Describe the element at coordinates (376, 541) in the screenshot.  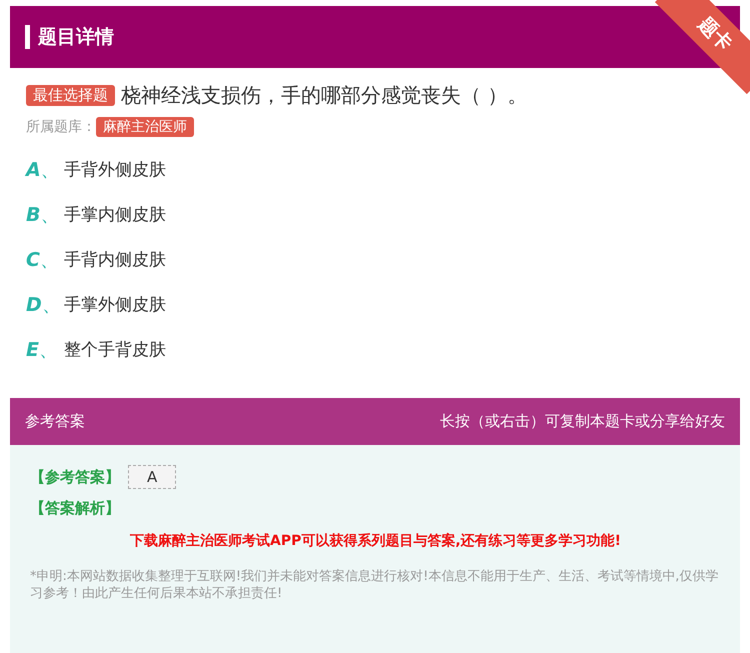
I see `app-promo-text: 下载麻醉主治医师考试APP可以获得系列题目与答案,还有练习等更多学习功能!` at that location.